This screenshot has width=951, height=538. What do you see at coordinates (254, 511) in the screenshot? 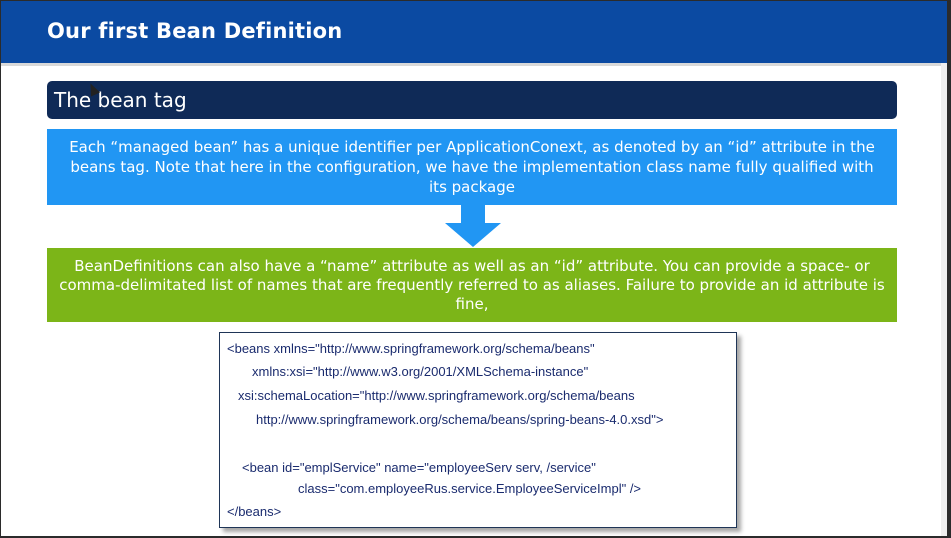
I see `code-line: </beans>` at bounding box center [254, 511].